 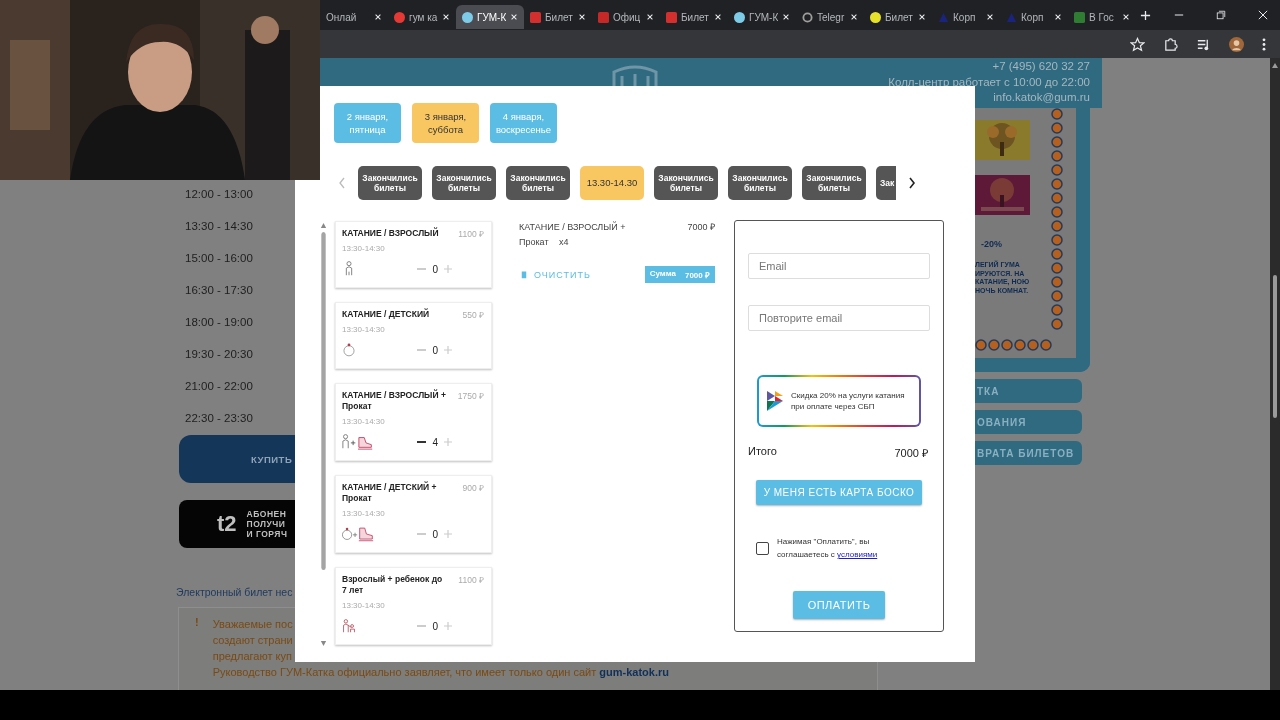 What do you see at coordinates (390, 493) in the screenshot?
I see `ticket-title: КАТАНИЕ / ДЕТСКИЙ + Прокат` at bounding box center [390, 493].